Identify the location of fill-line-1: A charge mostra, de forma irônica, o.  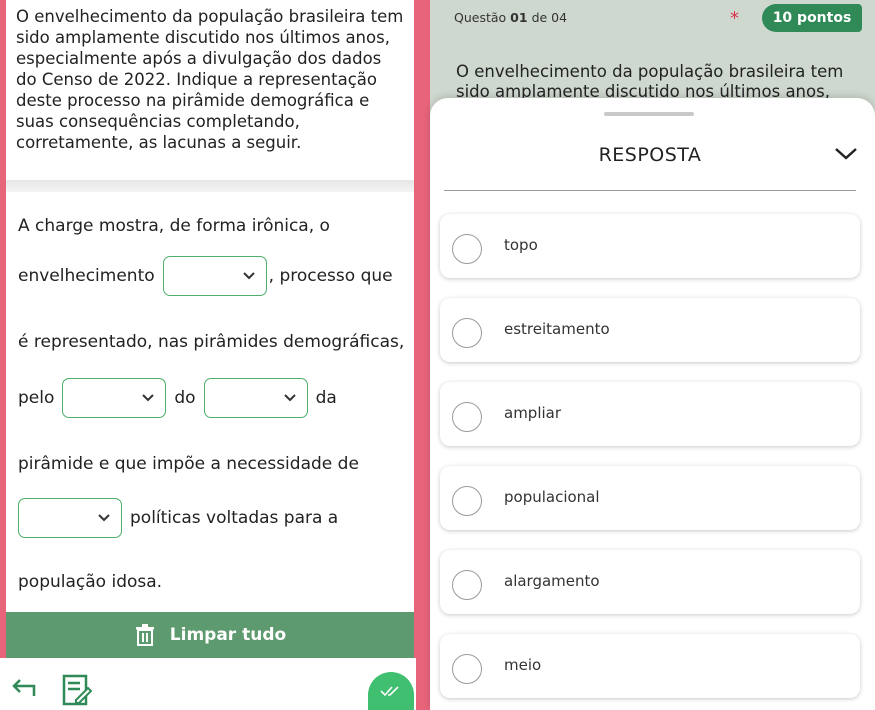
(174, 226).